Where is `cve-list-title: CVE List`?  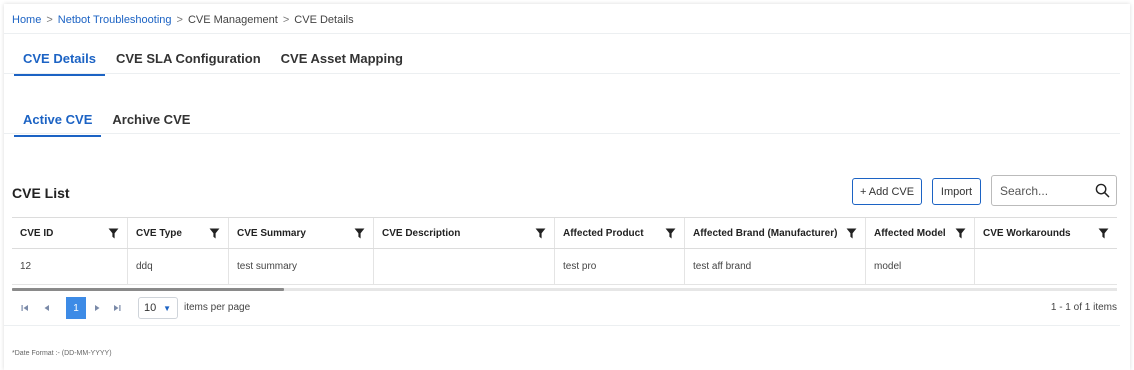
cve-list-title: CVE List is located at coordinates (41, 193).